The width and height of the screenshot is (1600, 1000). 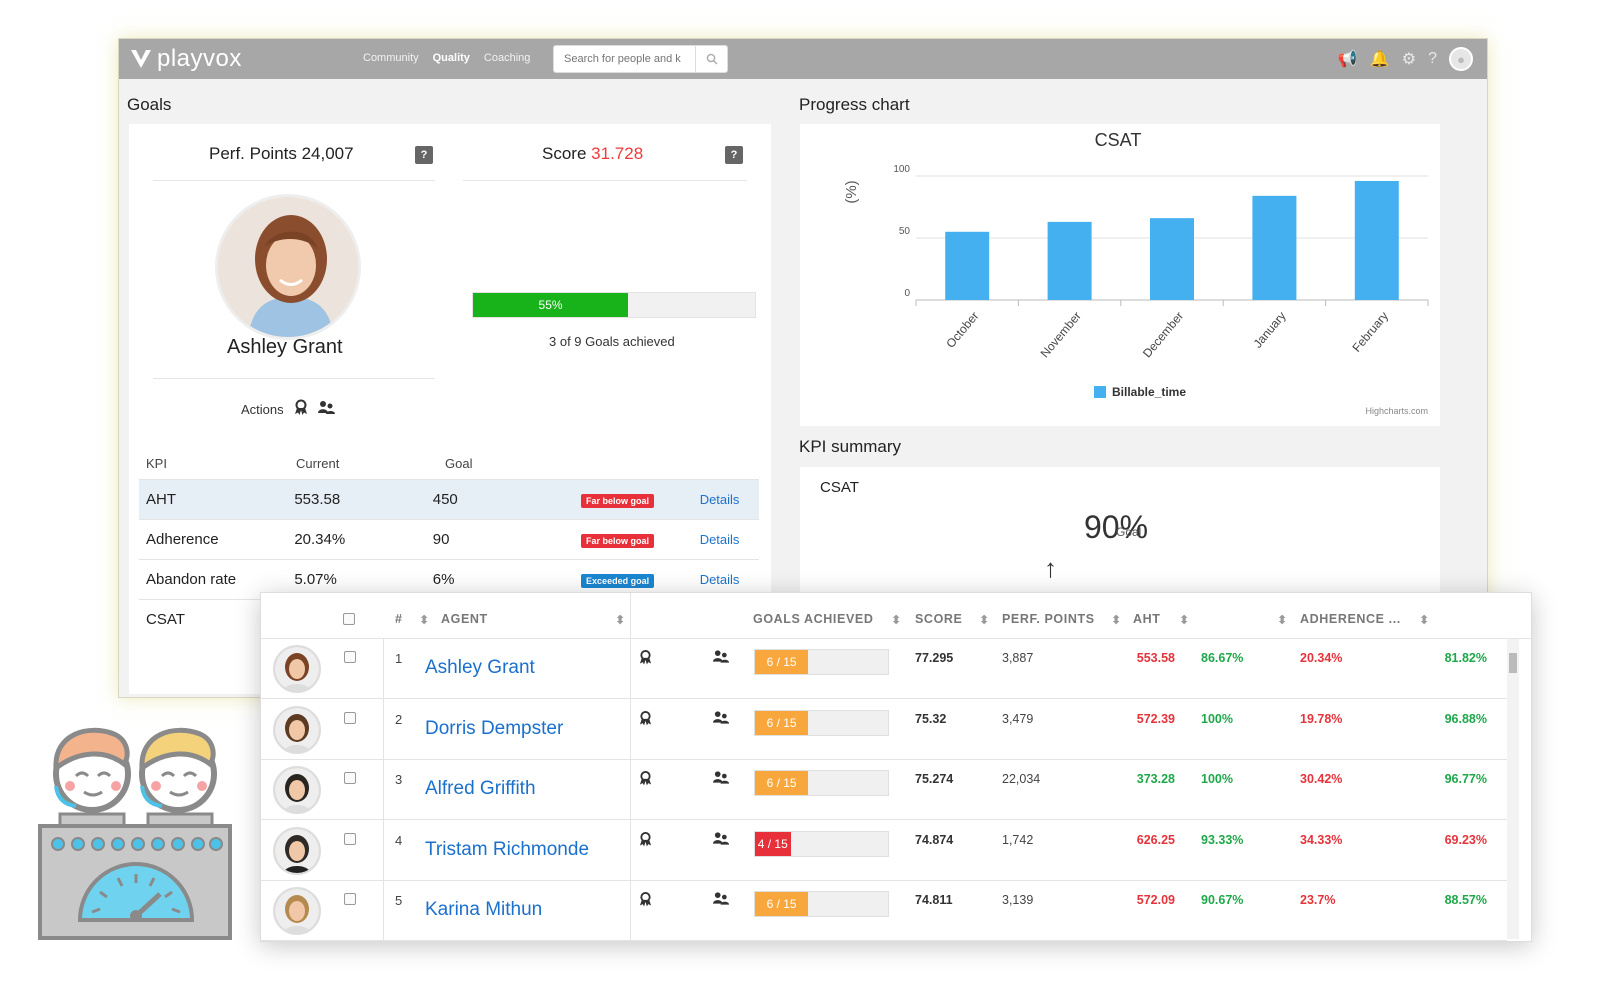 What do you see at coordinates (494, 729) in the screenshot?
I see `agent-name-link: Dorris Dempster` at bounding box center [494, 729].